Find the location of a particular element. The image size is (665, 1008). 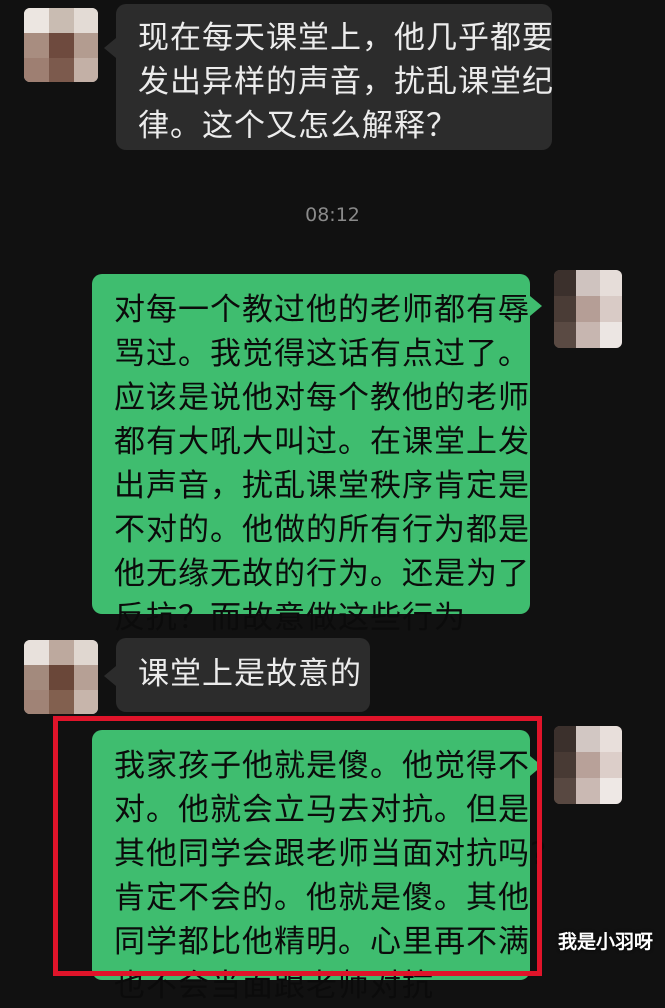

message-line: 课堂上是故意的 is located at coordinates (250, 674).